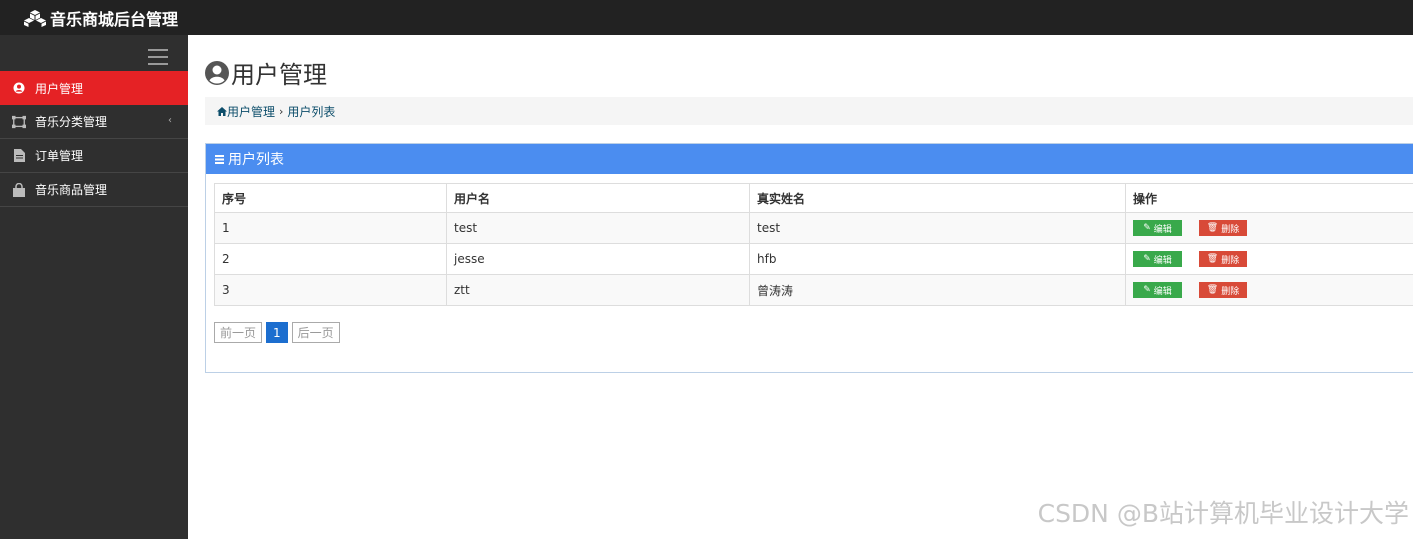 This screenshot has height=539, width=1413. What do you see at coordinates (598, 259) in the screenshot?
I see `cell-username: jesse` at bounding box center [598, 259].